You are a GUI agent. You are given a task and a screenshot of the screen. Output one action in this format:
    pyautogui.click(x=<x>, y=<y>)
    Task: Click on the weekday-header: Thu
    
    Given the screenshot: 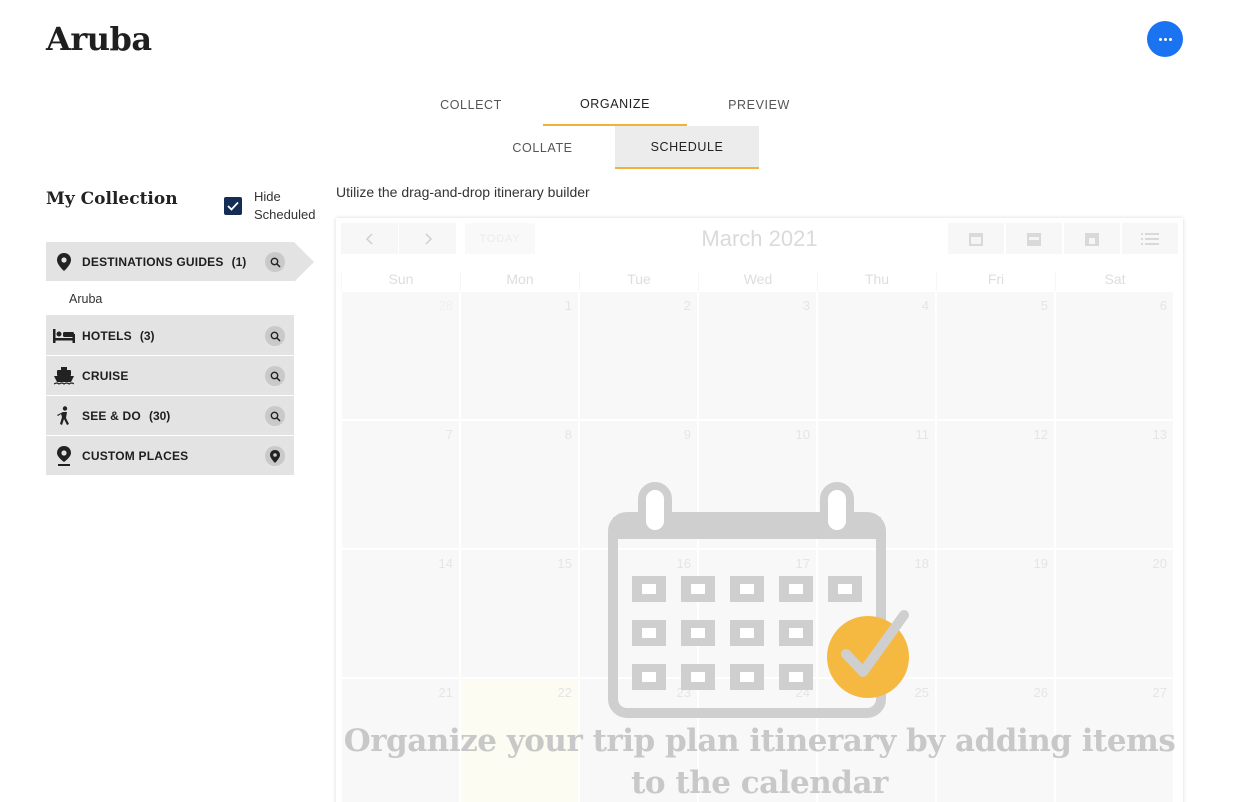 What is the action you would take?
    pyautogui.click(x=876, y=281)
    